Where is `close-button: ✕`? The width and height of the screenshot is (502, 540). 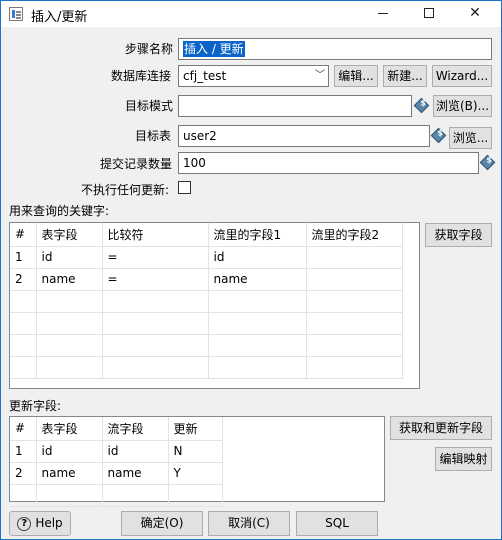
close-button: ✕ is located at coordinates (475, 14).